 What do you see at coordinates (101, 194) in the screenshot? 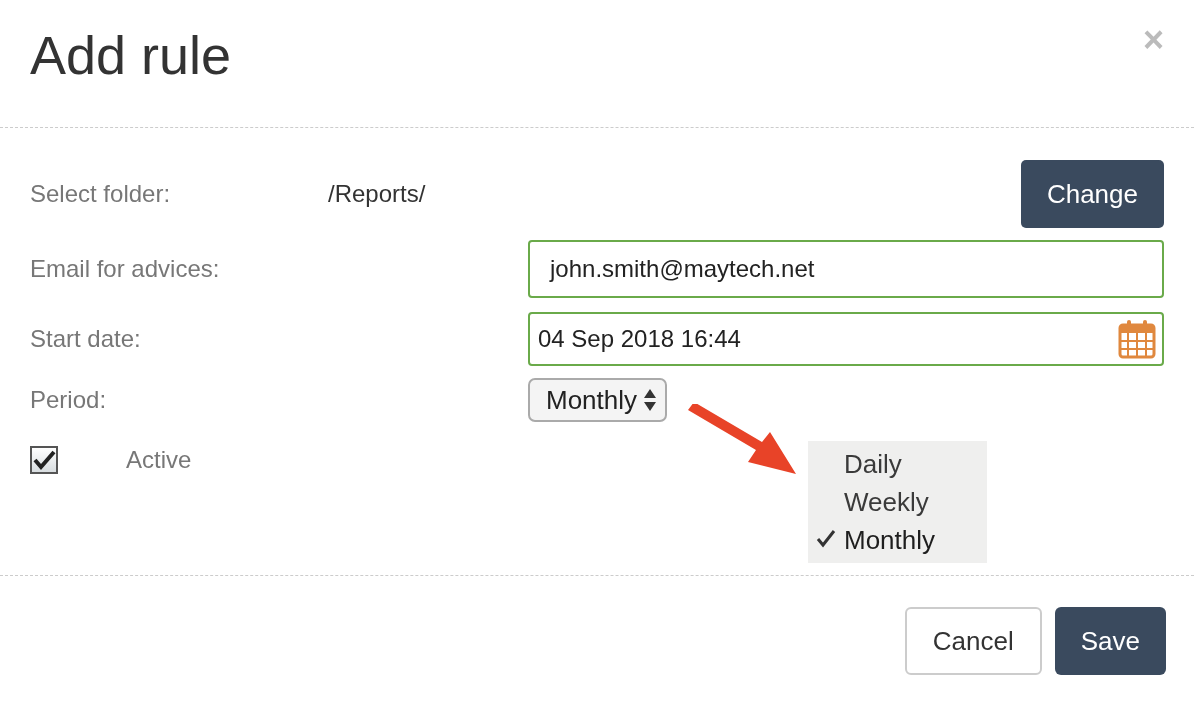
I see `field-label: Select folder:` at bounding box center [101, 194].